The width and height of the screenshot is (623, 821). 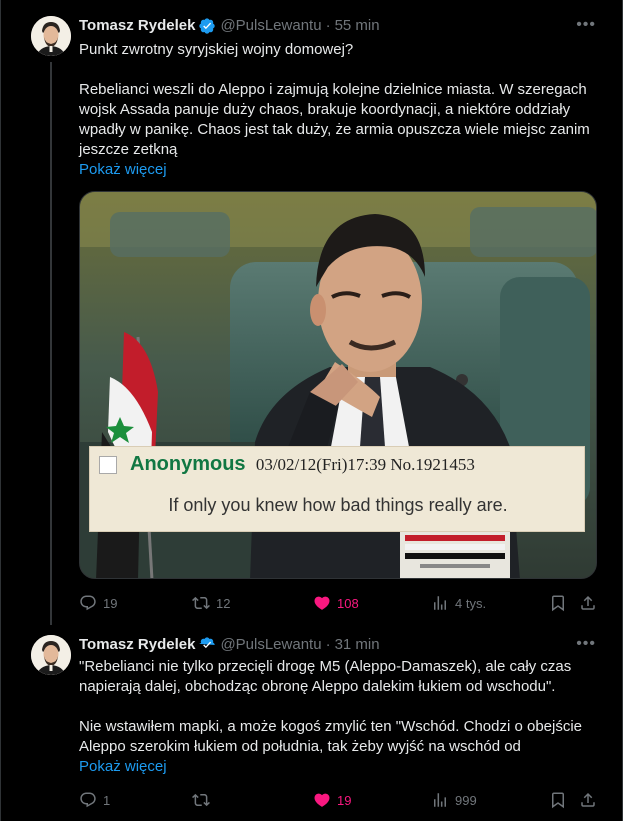 I want to click on like-count: 19, so click(x=344, y=800).